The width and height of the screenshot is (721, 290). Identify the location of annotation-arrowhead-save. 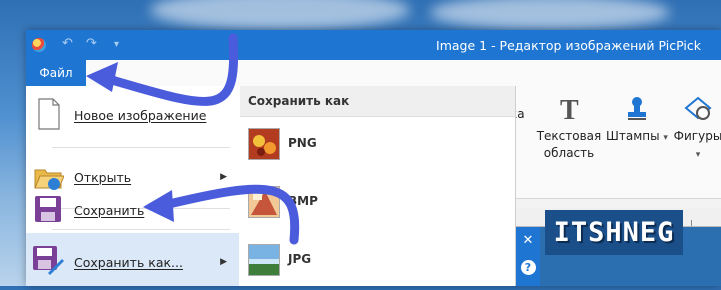
(158, 206).